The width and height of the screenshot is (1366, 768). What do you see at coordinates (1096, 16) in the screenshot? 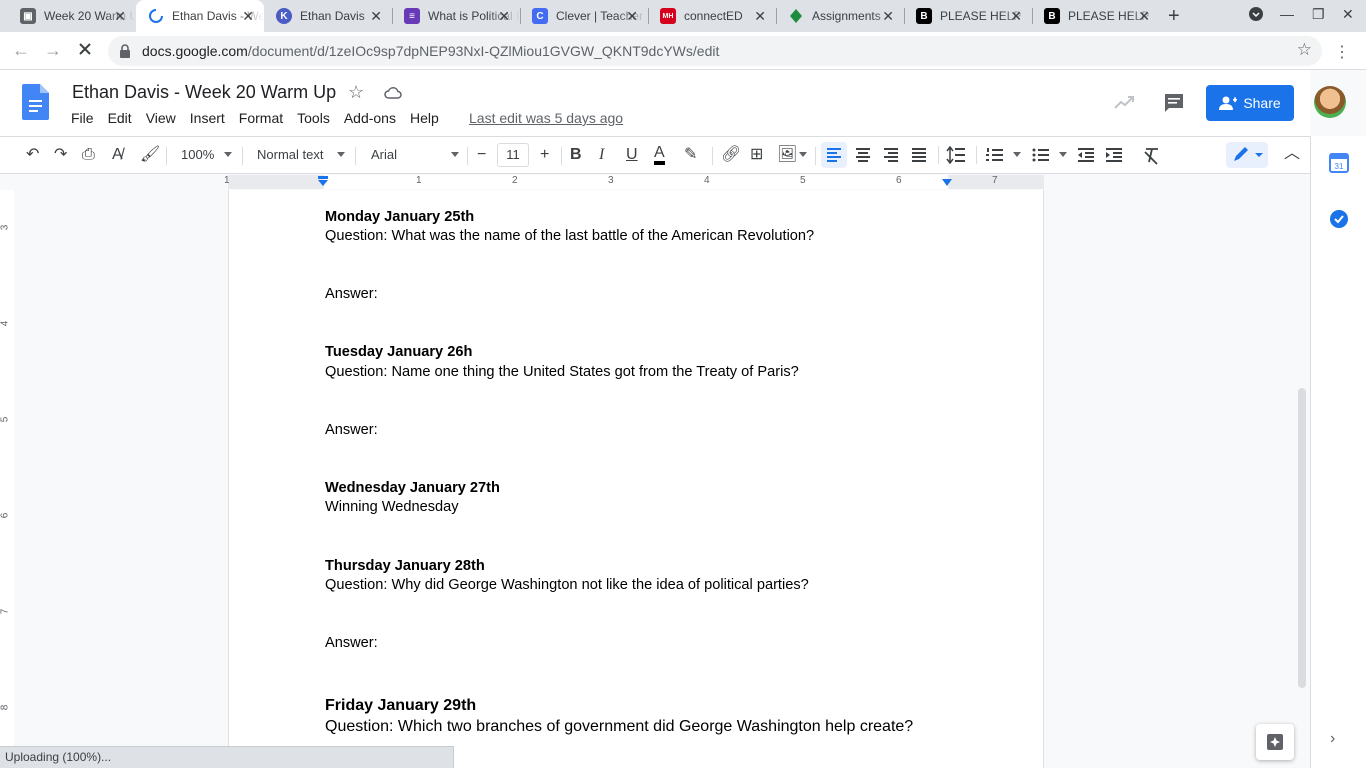
I see `browser-tab-brainly-2: B PLEASE HELP ✕` at bounding box center [1096, 16].